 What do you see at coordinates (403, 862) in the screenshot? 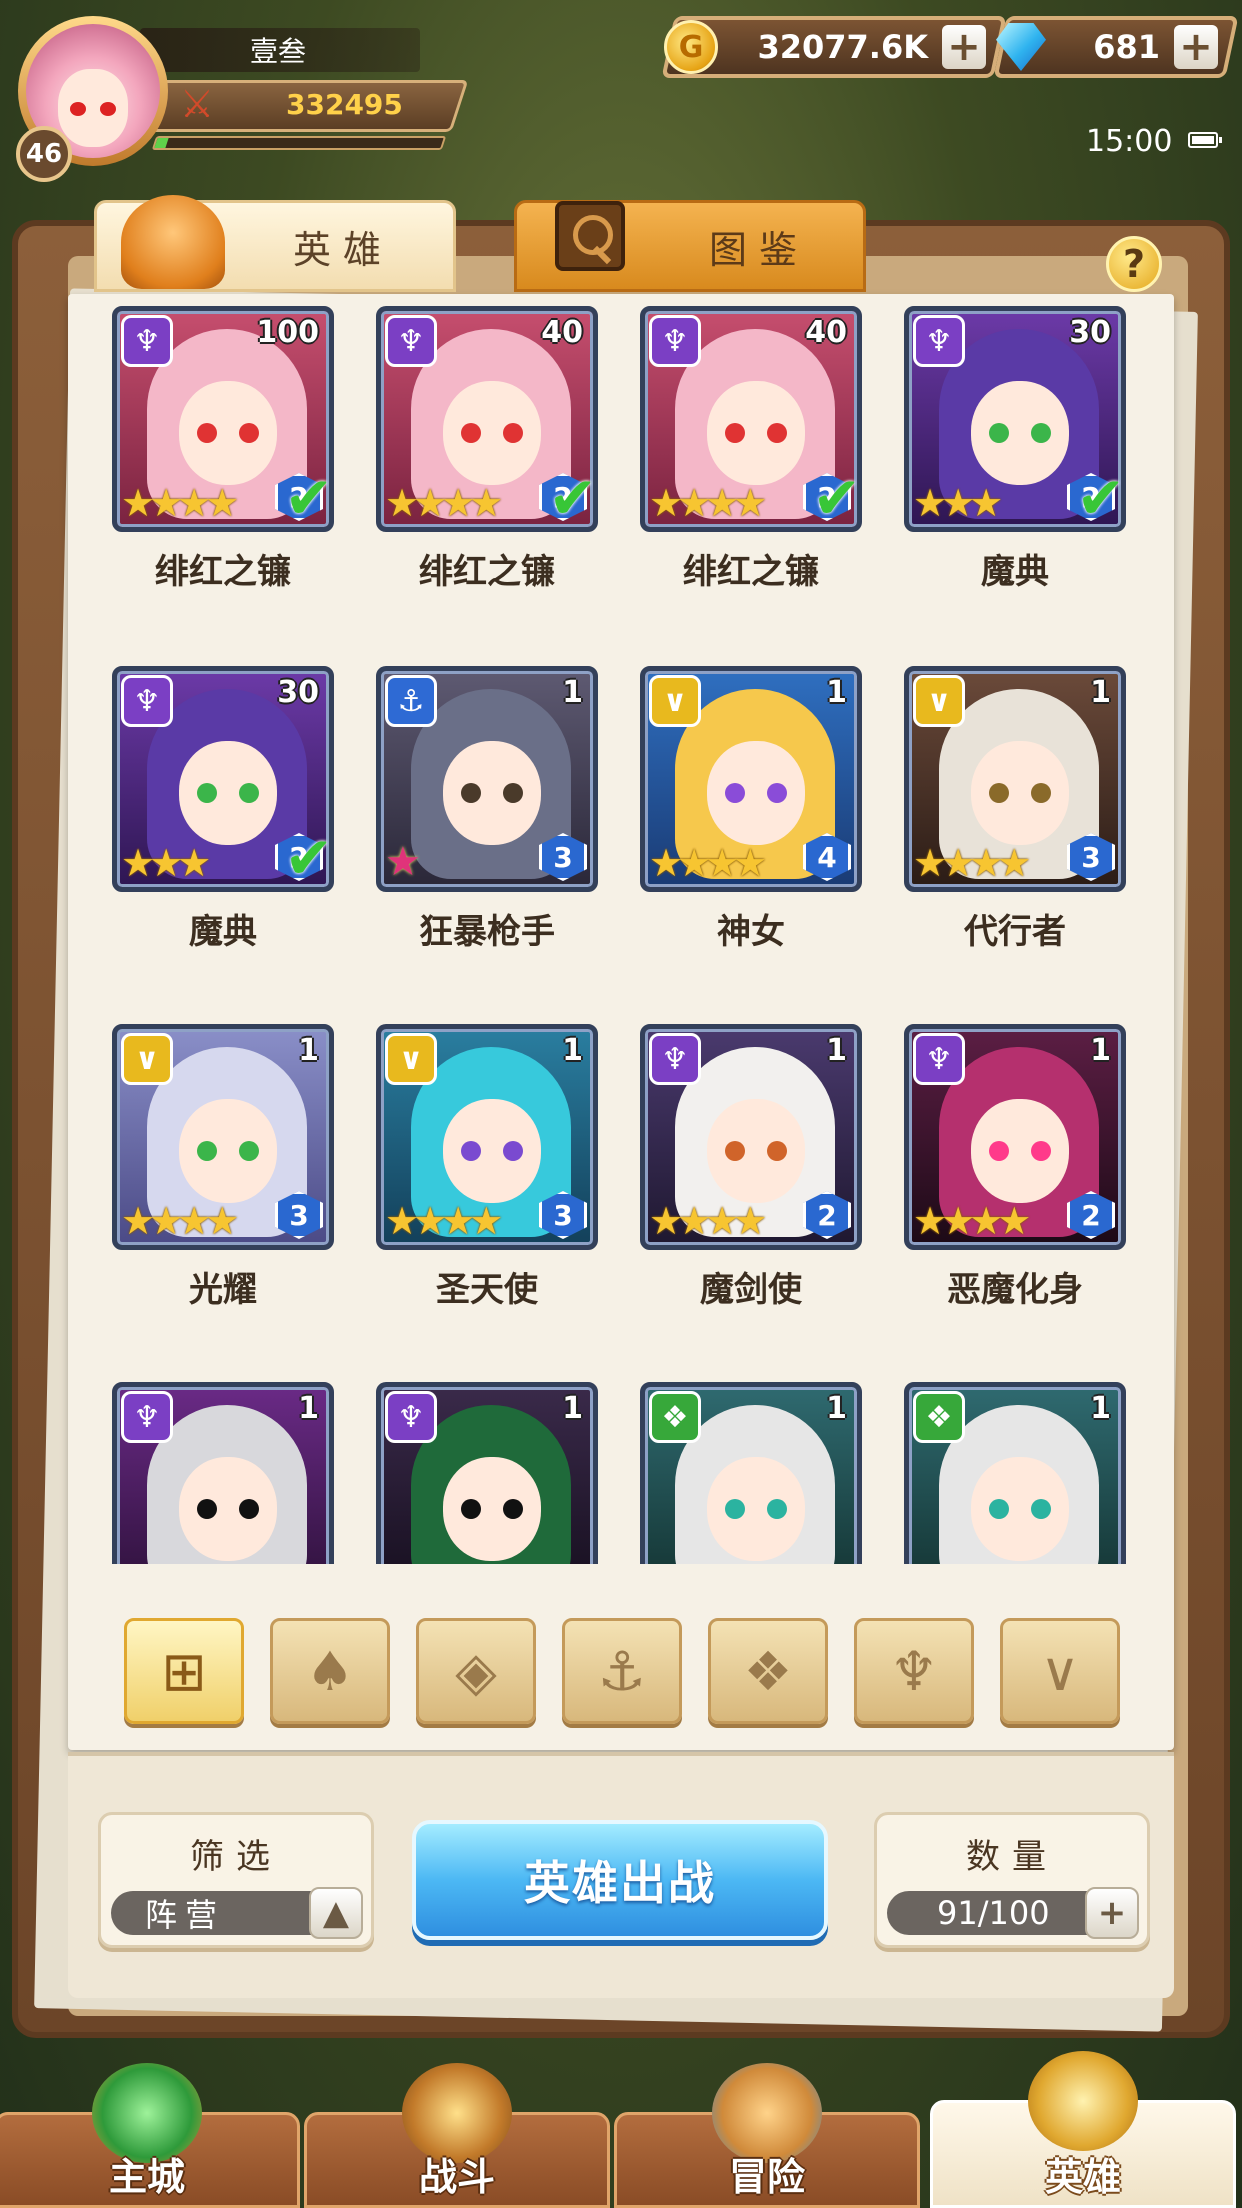
I see `rainbow-star-icon: ★` at bounding box center [403, 862].